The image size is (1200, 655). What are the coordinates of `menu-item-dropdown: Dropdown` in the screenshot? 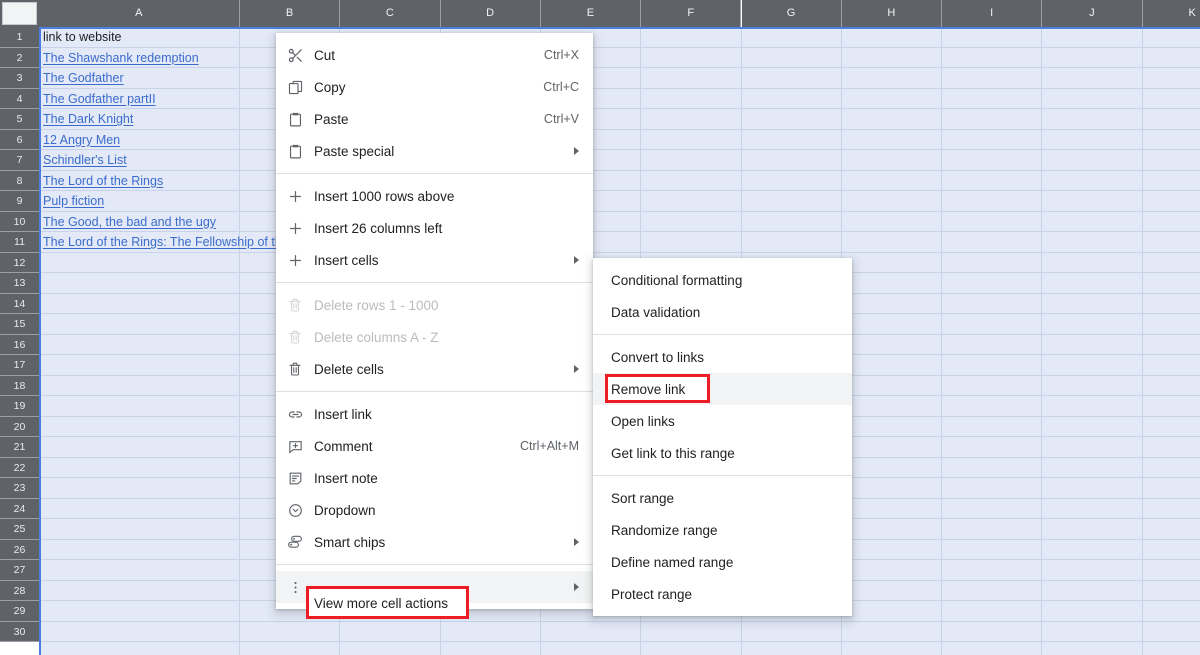 It's located at (434, 510).